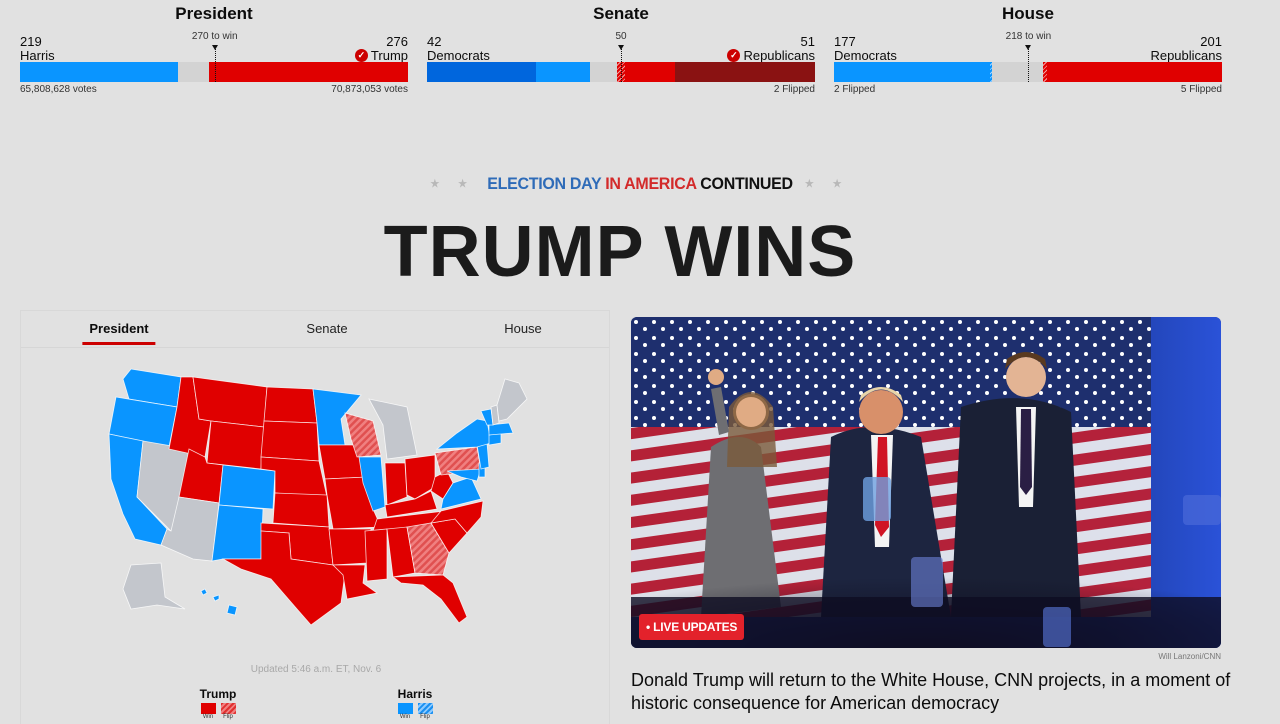 The height and width of the screenshot is (724, 1280). What do you see at coordinates (228, 708) in the screenshot?
I see `legend-trump-flip-swatch` at bounding box center [228, 708].